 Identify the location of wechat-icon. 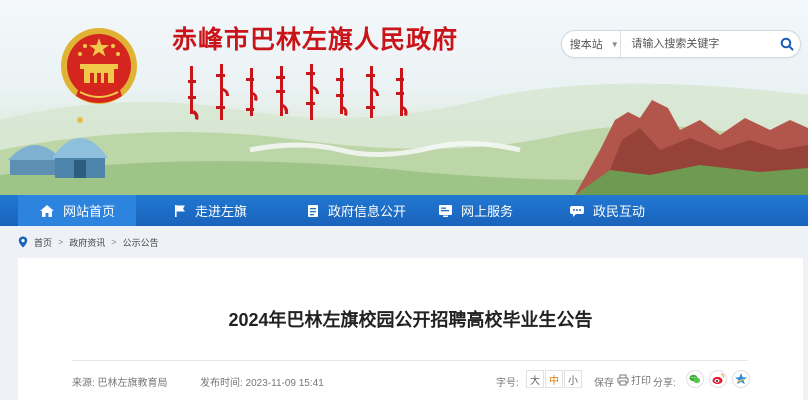
(695, 379).